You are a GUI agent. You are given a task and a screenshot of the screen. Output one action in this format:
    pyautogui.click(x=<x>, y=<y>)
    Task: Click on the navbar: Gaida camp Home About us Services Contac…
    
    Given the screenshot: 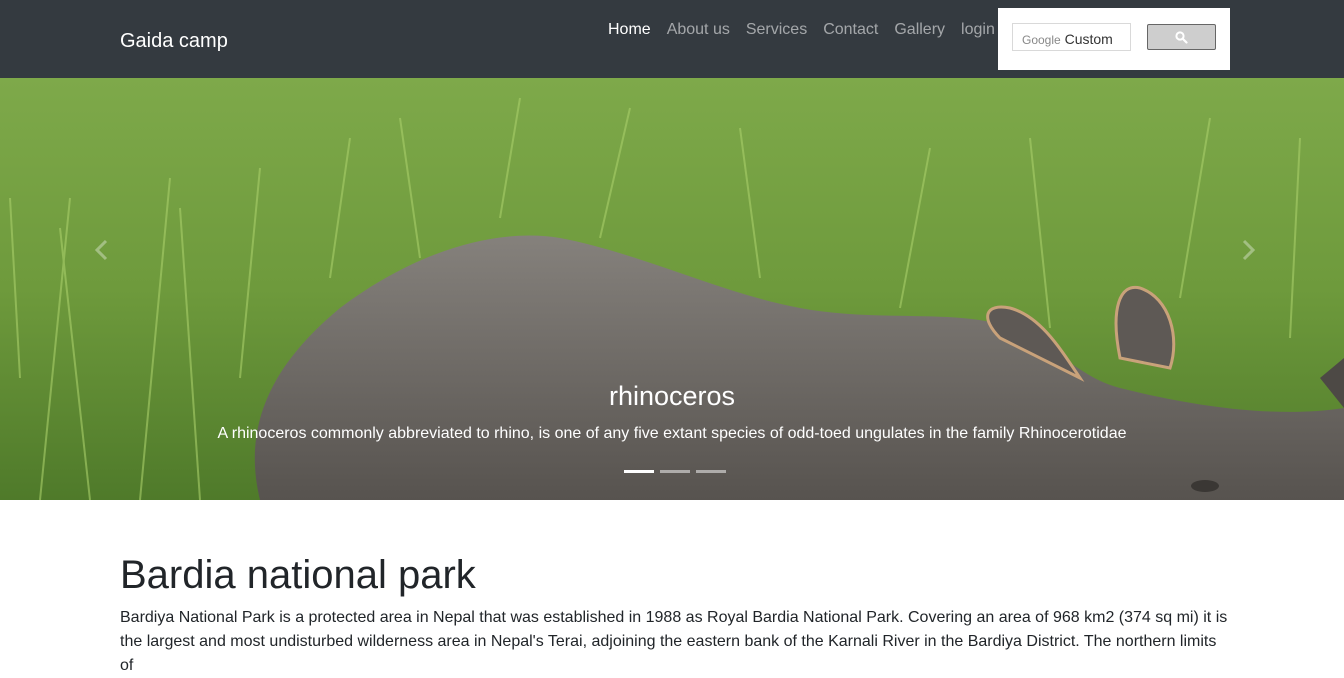 What is the action you would take?
    pyautogui.click(x=672, y=39)
    